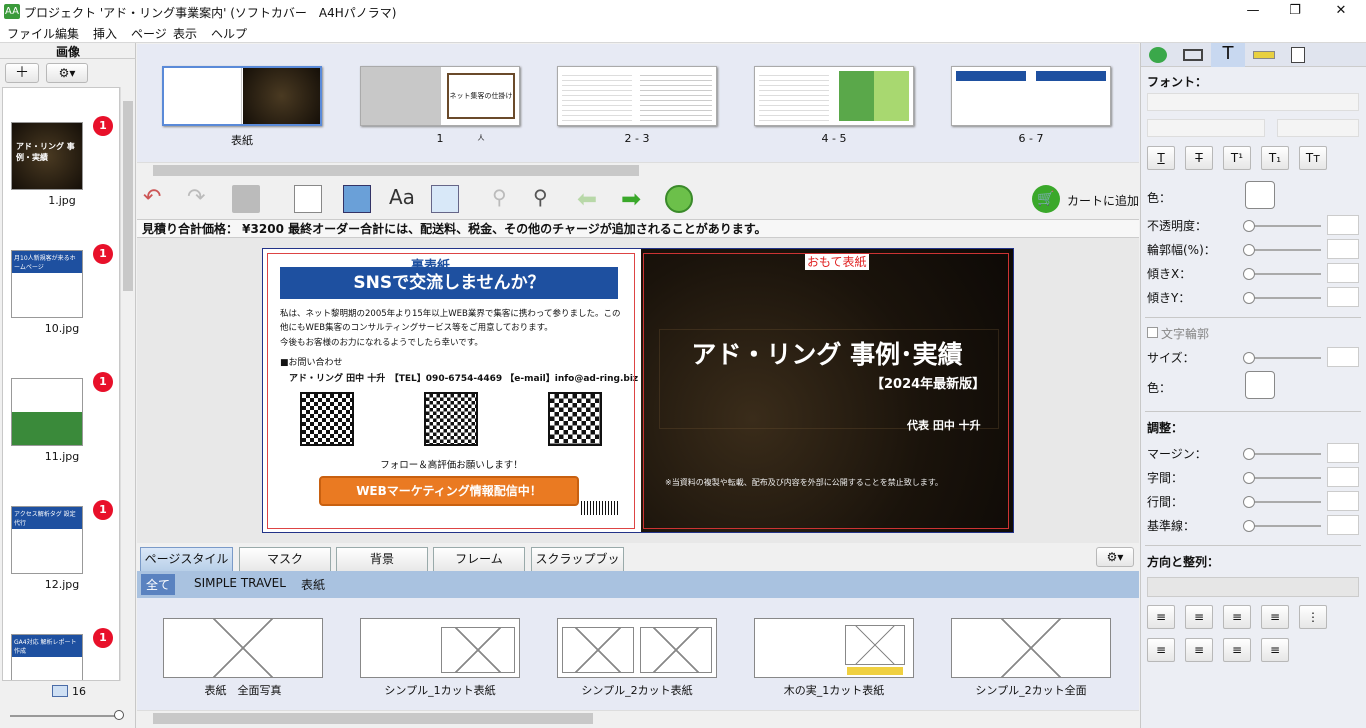 This screenshot has width=1366, height=728. Describe the element at coordinates (313, 584) in the screenshot. I see `filter-cover: 表紙` at that location.